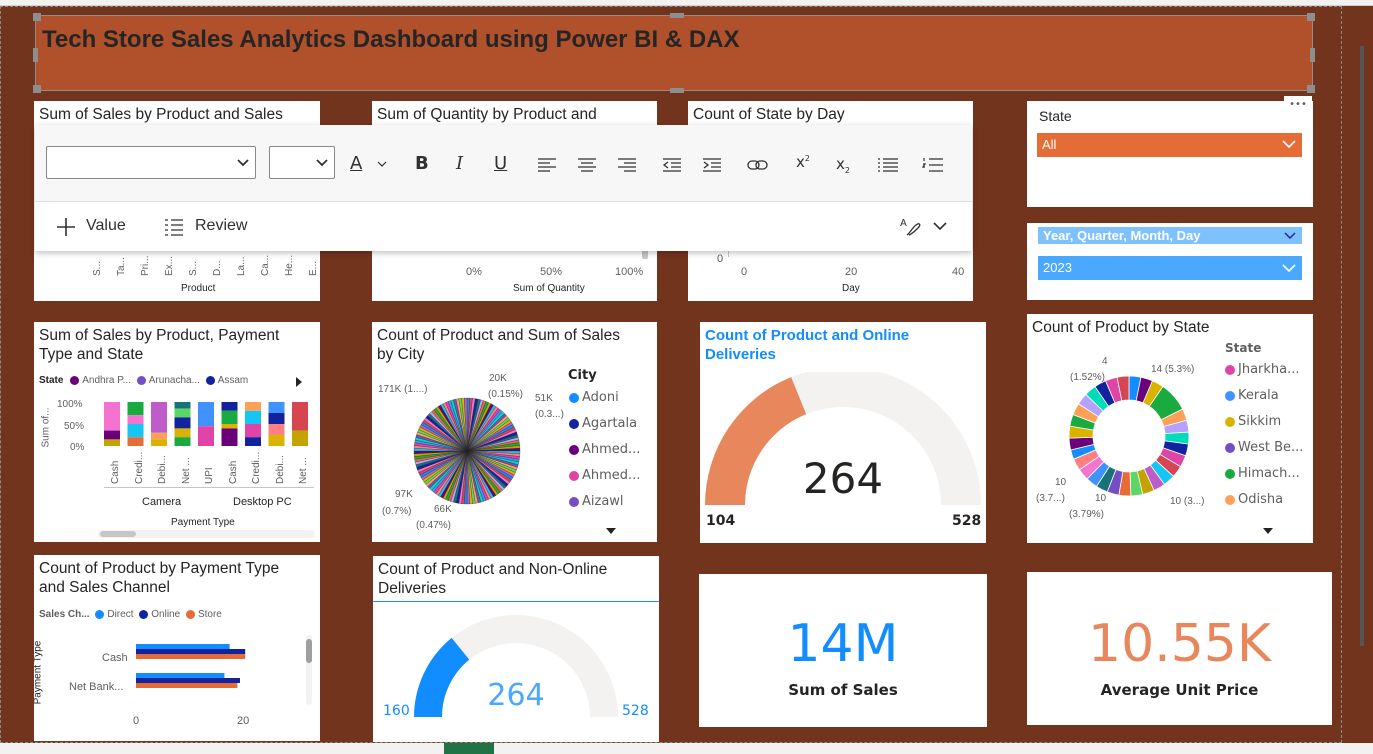 Image resolution: width=1373 pixels, height=754 pixels. I want to click on review-button: Review, so click(221, 226).